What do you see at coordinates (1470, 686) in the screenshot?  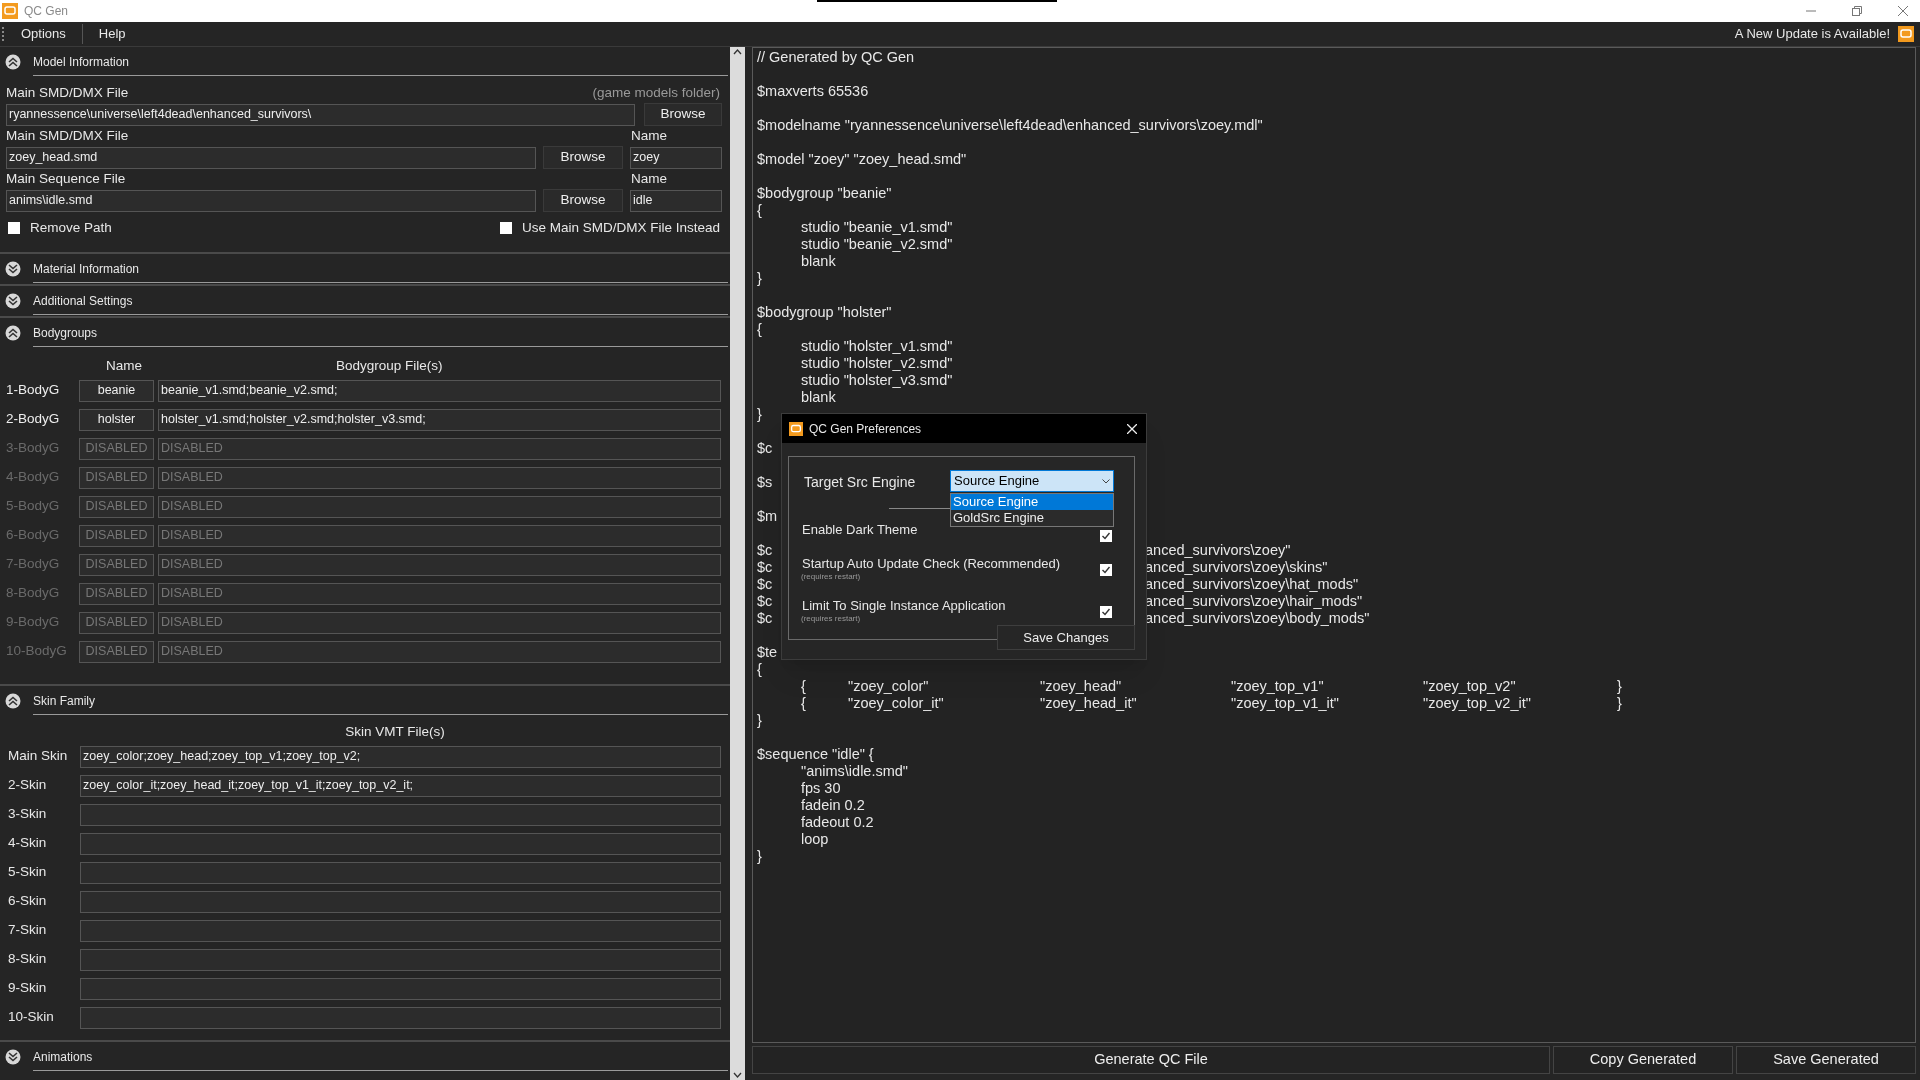 I see `code-text: "zoey_top_v2"` at bounding box center [1470, 686].